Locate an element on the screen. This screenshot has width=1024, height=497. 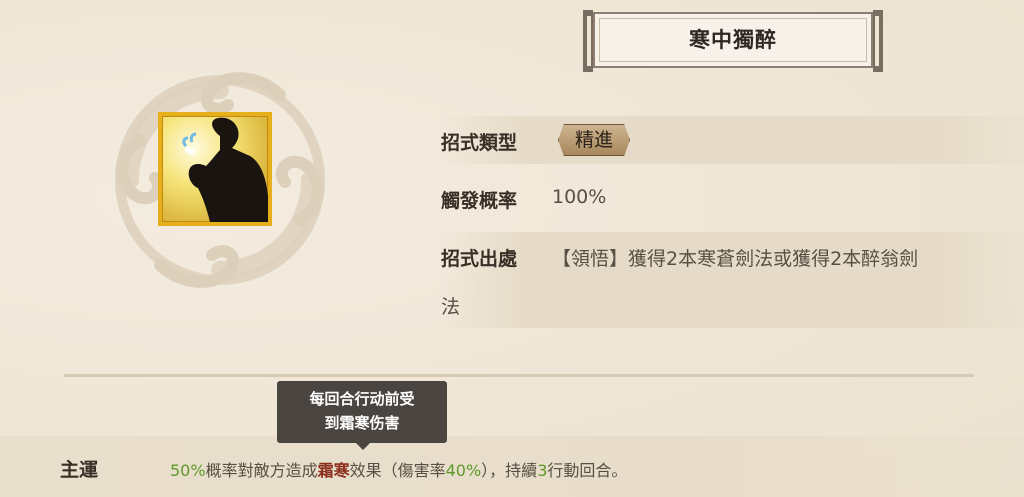
title-bracket-left is located at coordinates (588, 41).